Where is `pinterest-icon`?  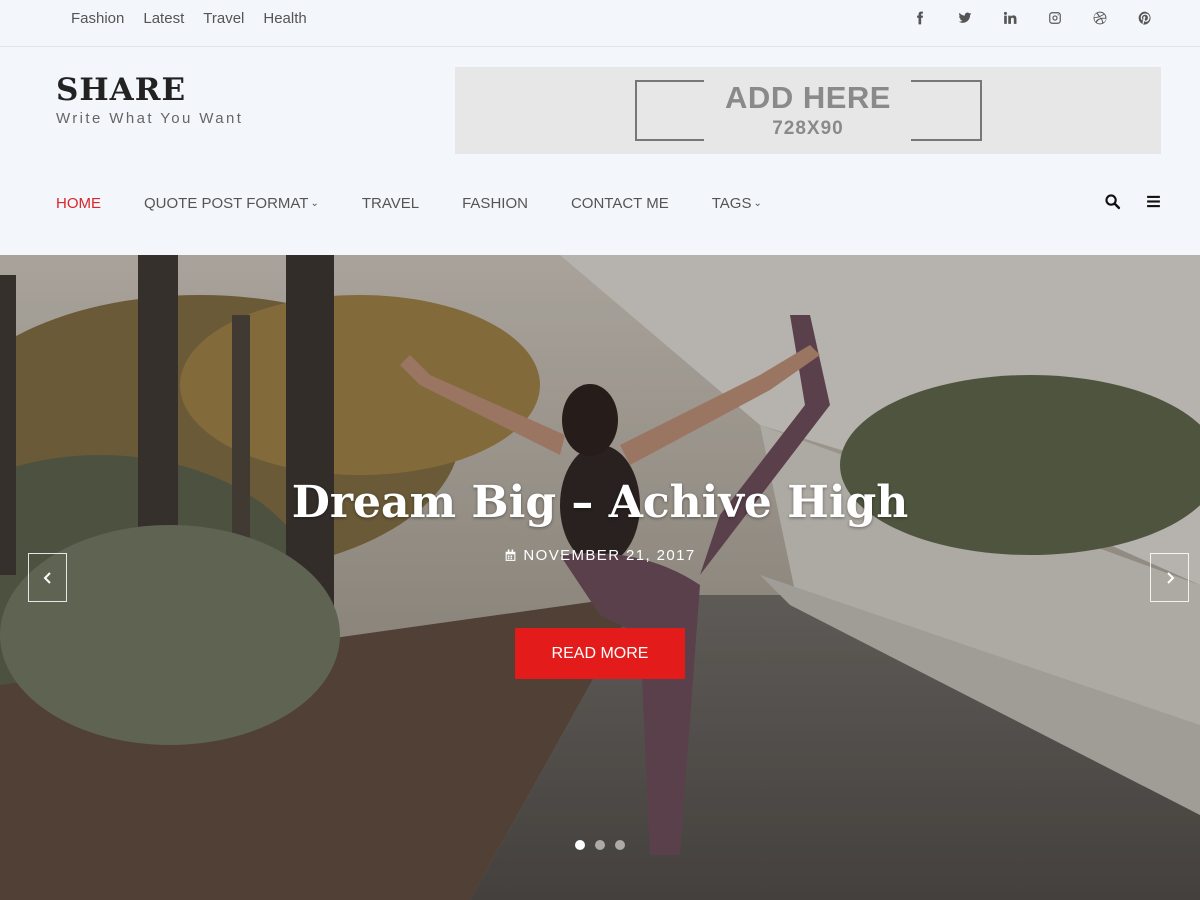 pinterest-icon is located at coordinates (1144, 17).